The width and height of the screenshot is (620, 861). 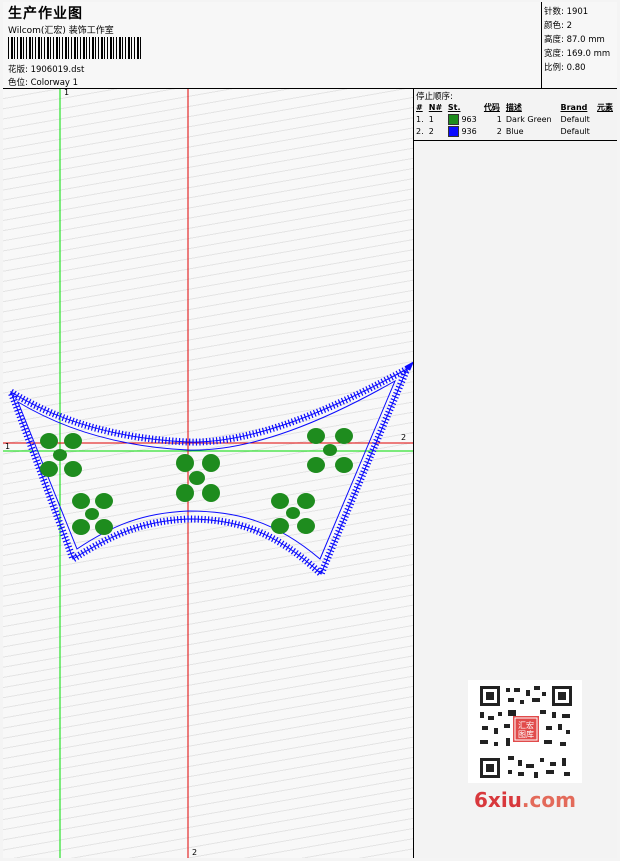 I want to click on row-needle: 1, so click(x=431, y=119).